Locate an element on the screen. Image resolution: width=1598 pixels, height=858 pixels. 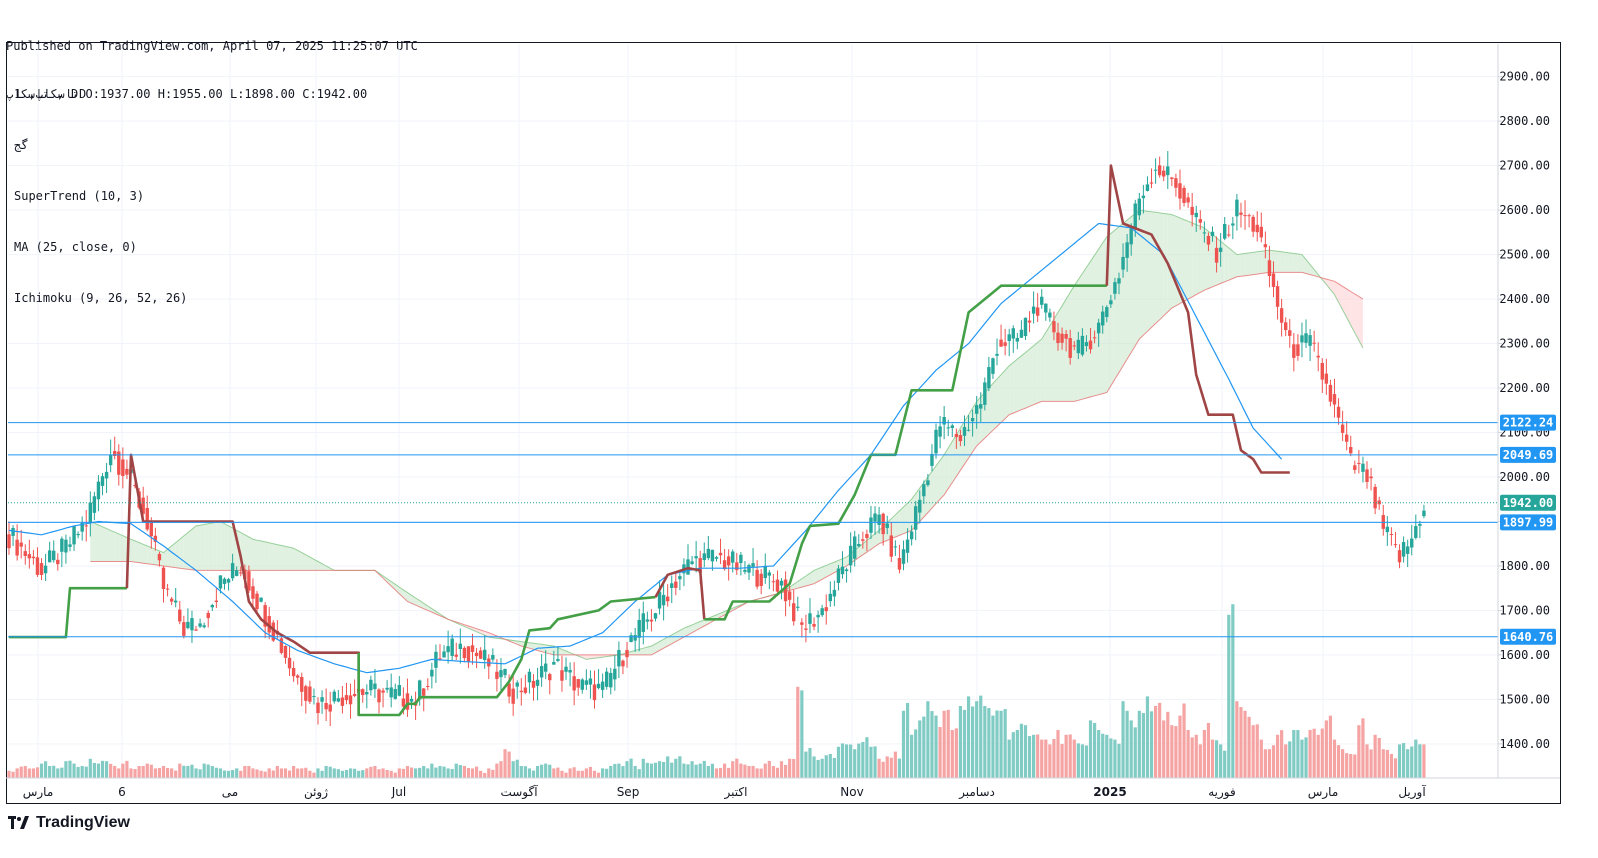
indicator-ma: MA (25, close, 0) is located at coordinates (100, 247).